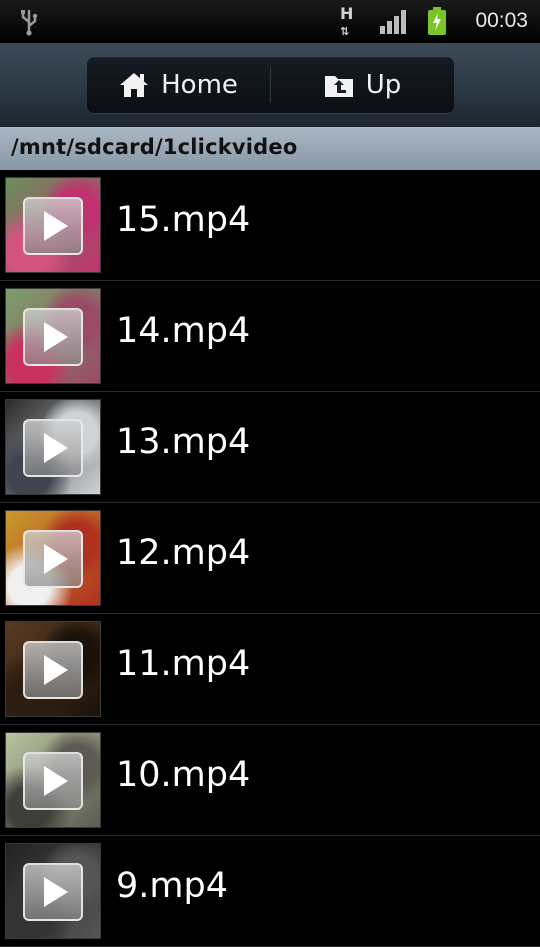  What do you see at coordinates (270, 21) in the screenshot?
I see `status-bar: H ⇅ 00:03` at bounding box center [270, 21].